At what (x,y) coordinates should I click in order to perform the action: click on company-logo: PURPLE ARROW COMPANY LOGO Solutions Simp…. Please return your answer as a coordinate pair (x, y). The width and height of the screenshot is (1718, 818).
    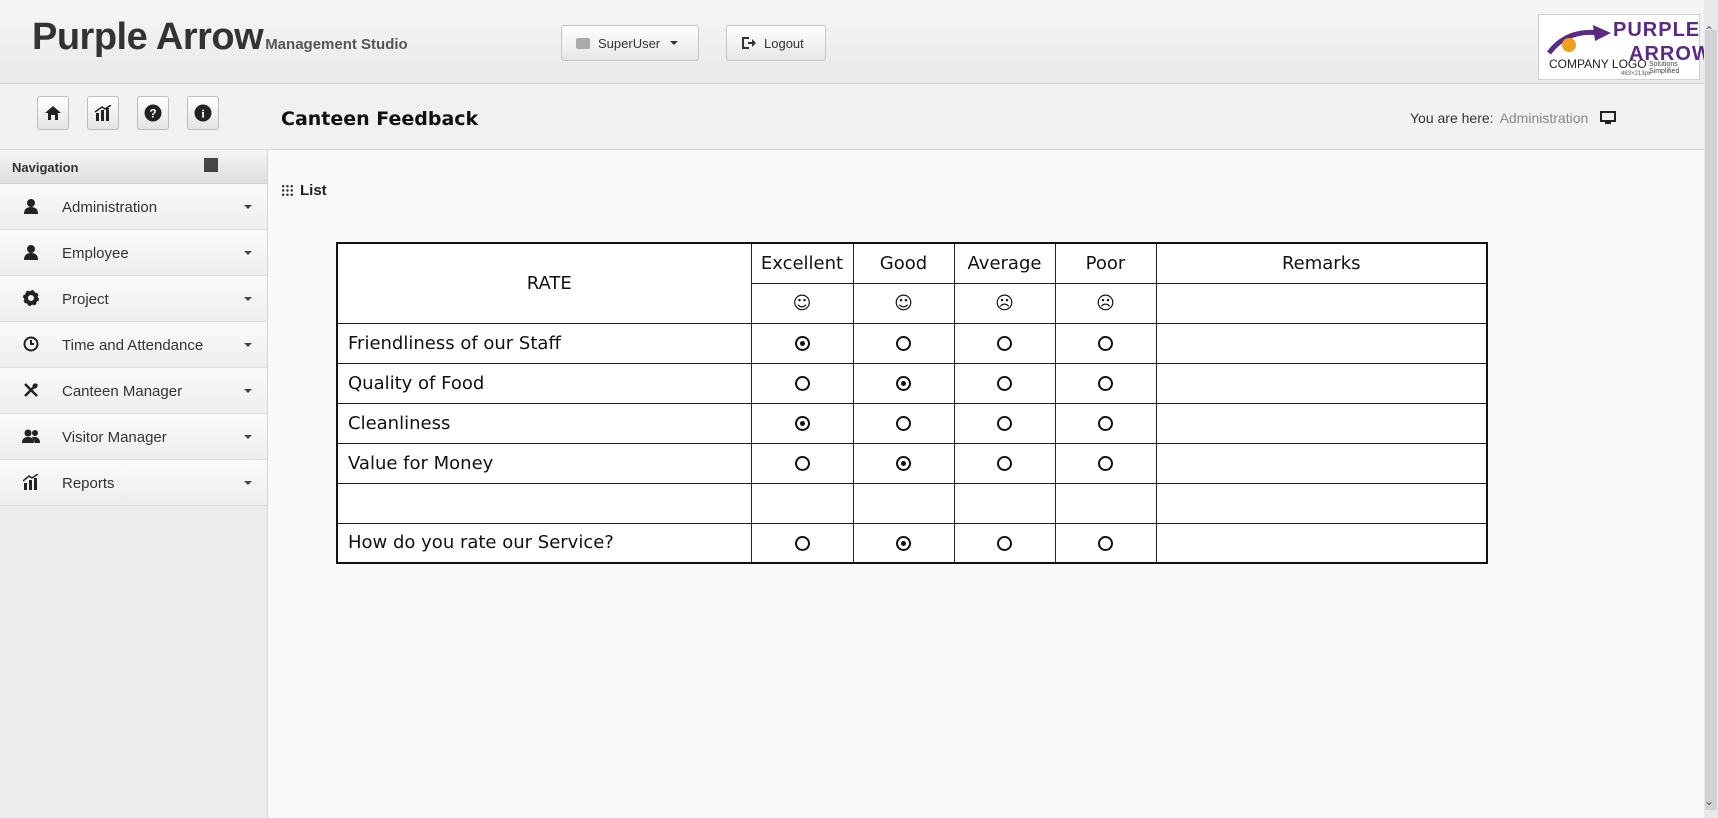
    Looking at the image, I should click on (1624, 47).